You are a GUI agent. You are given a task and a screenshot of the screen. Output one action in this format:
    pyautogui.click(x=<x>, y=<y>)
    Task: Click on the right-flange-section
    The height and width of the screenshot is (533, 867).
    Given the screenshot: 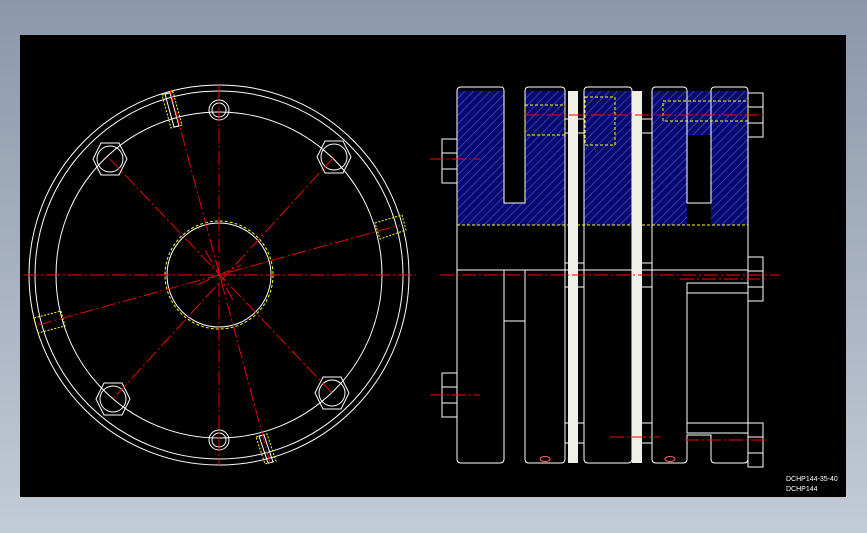 What is the action you would take?
    pyautogui.click(x=669, y=158)
    